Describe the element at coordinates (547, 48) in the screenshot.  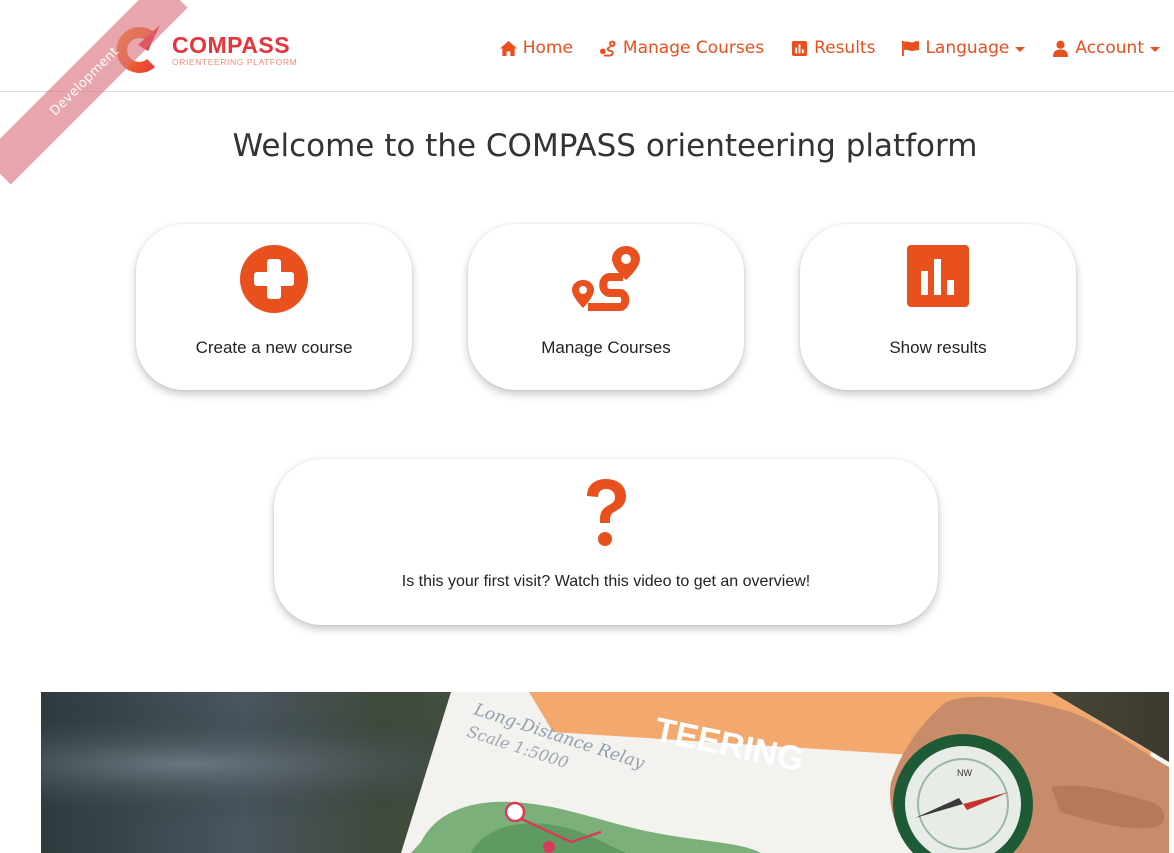
I see `nav-home-label: Home` at that location.